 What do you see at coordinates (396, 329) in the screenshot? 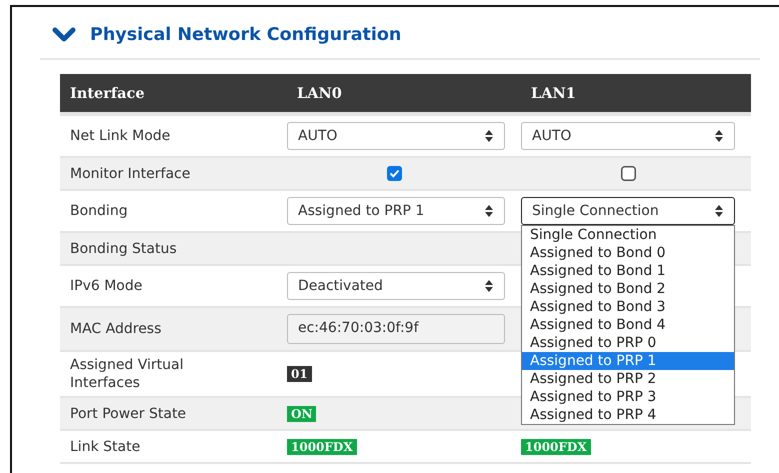
I see `mac-address-field: ec:46:70:03:0f:9f` at bounding box center [396, 329].